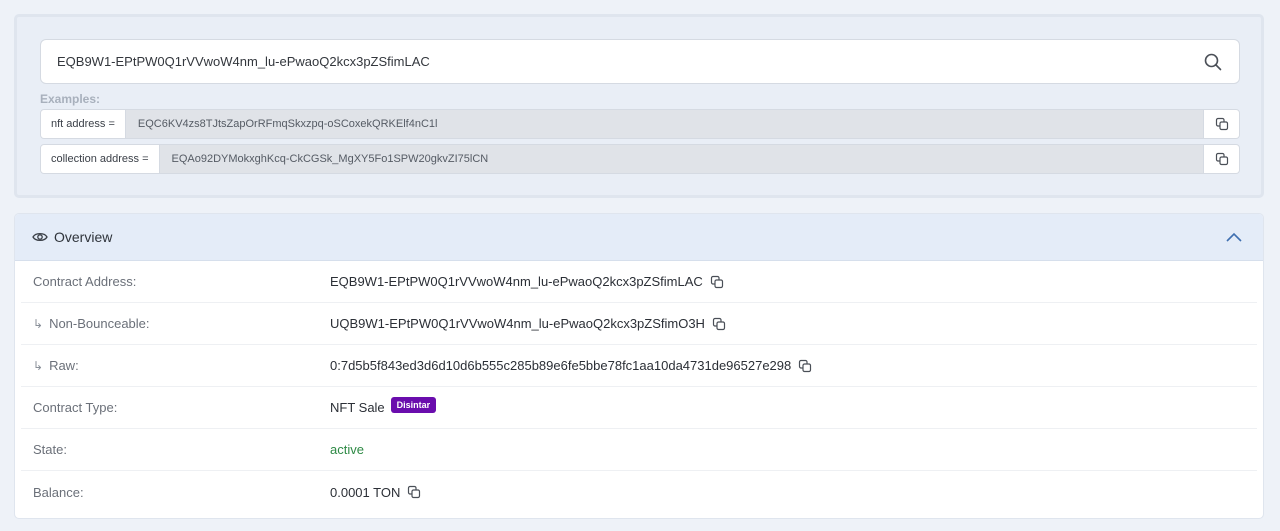 This screenshot has width=1280, height=531. What do you see at coordinates (85, 281) in the screenshot?
I see `row-label: Contract Address:` at bounding box center [85, 281].